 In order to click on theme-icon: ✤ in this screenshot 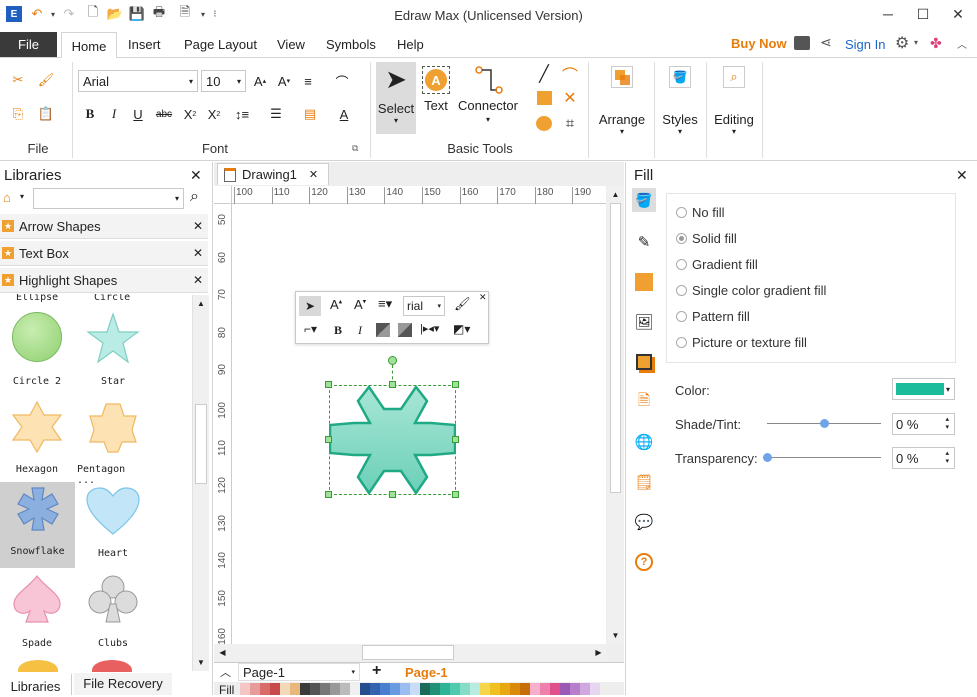, I will do `click(936, 43)`.